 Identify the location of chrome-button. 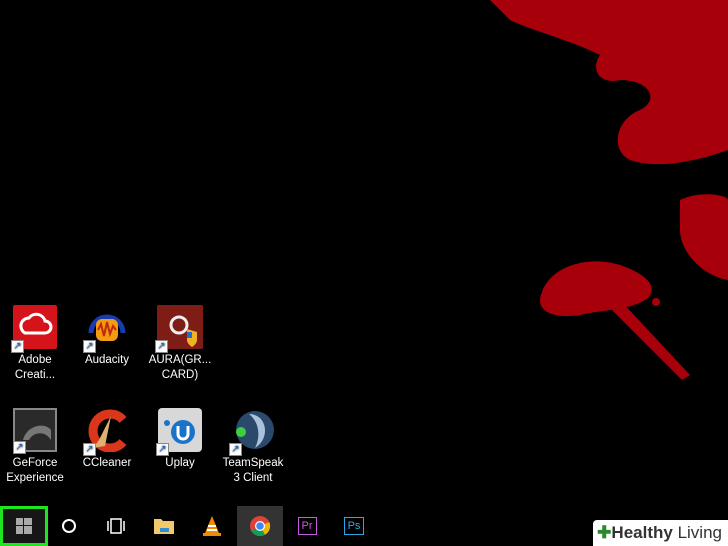
(260, 526).